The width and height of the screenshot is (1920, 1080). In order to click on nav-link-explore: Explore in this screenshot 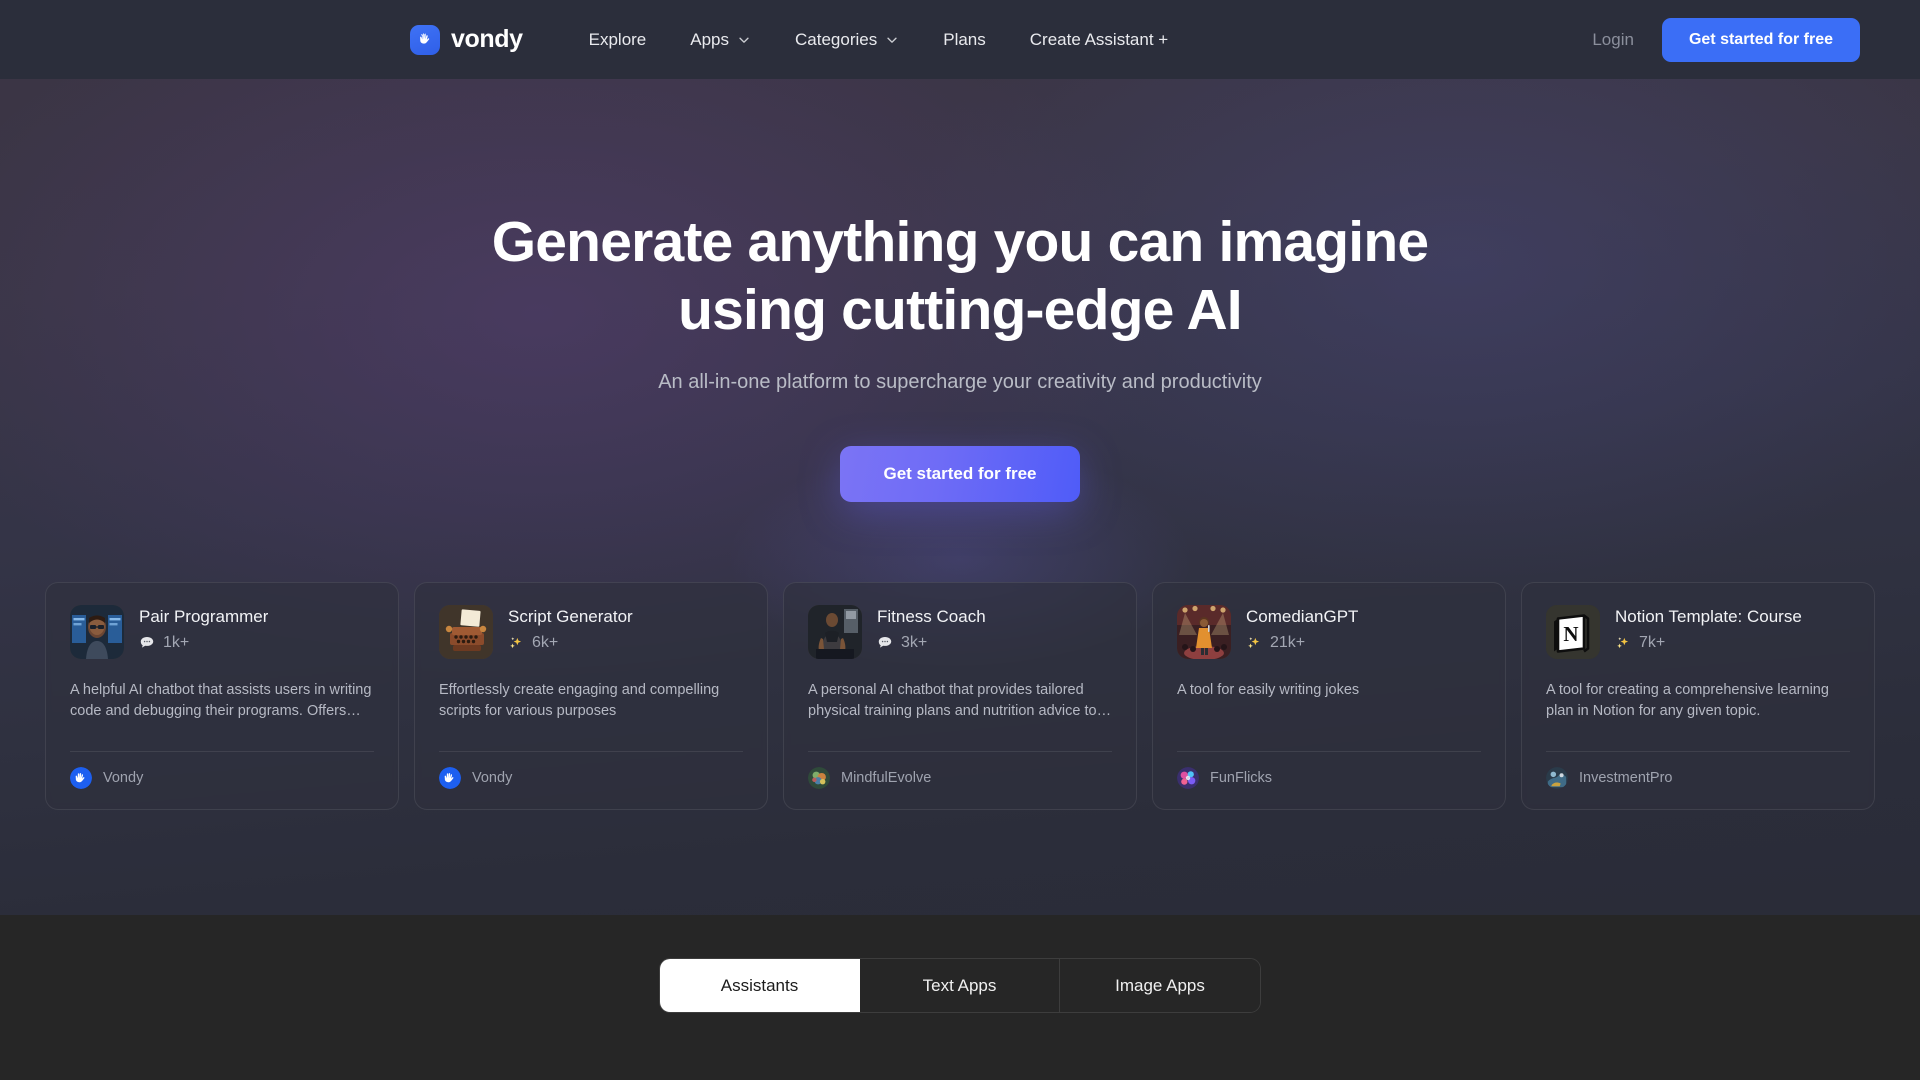, I will do `click(618, 39)`.